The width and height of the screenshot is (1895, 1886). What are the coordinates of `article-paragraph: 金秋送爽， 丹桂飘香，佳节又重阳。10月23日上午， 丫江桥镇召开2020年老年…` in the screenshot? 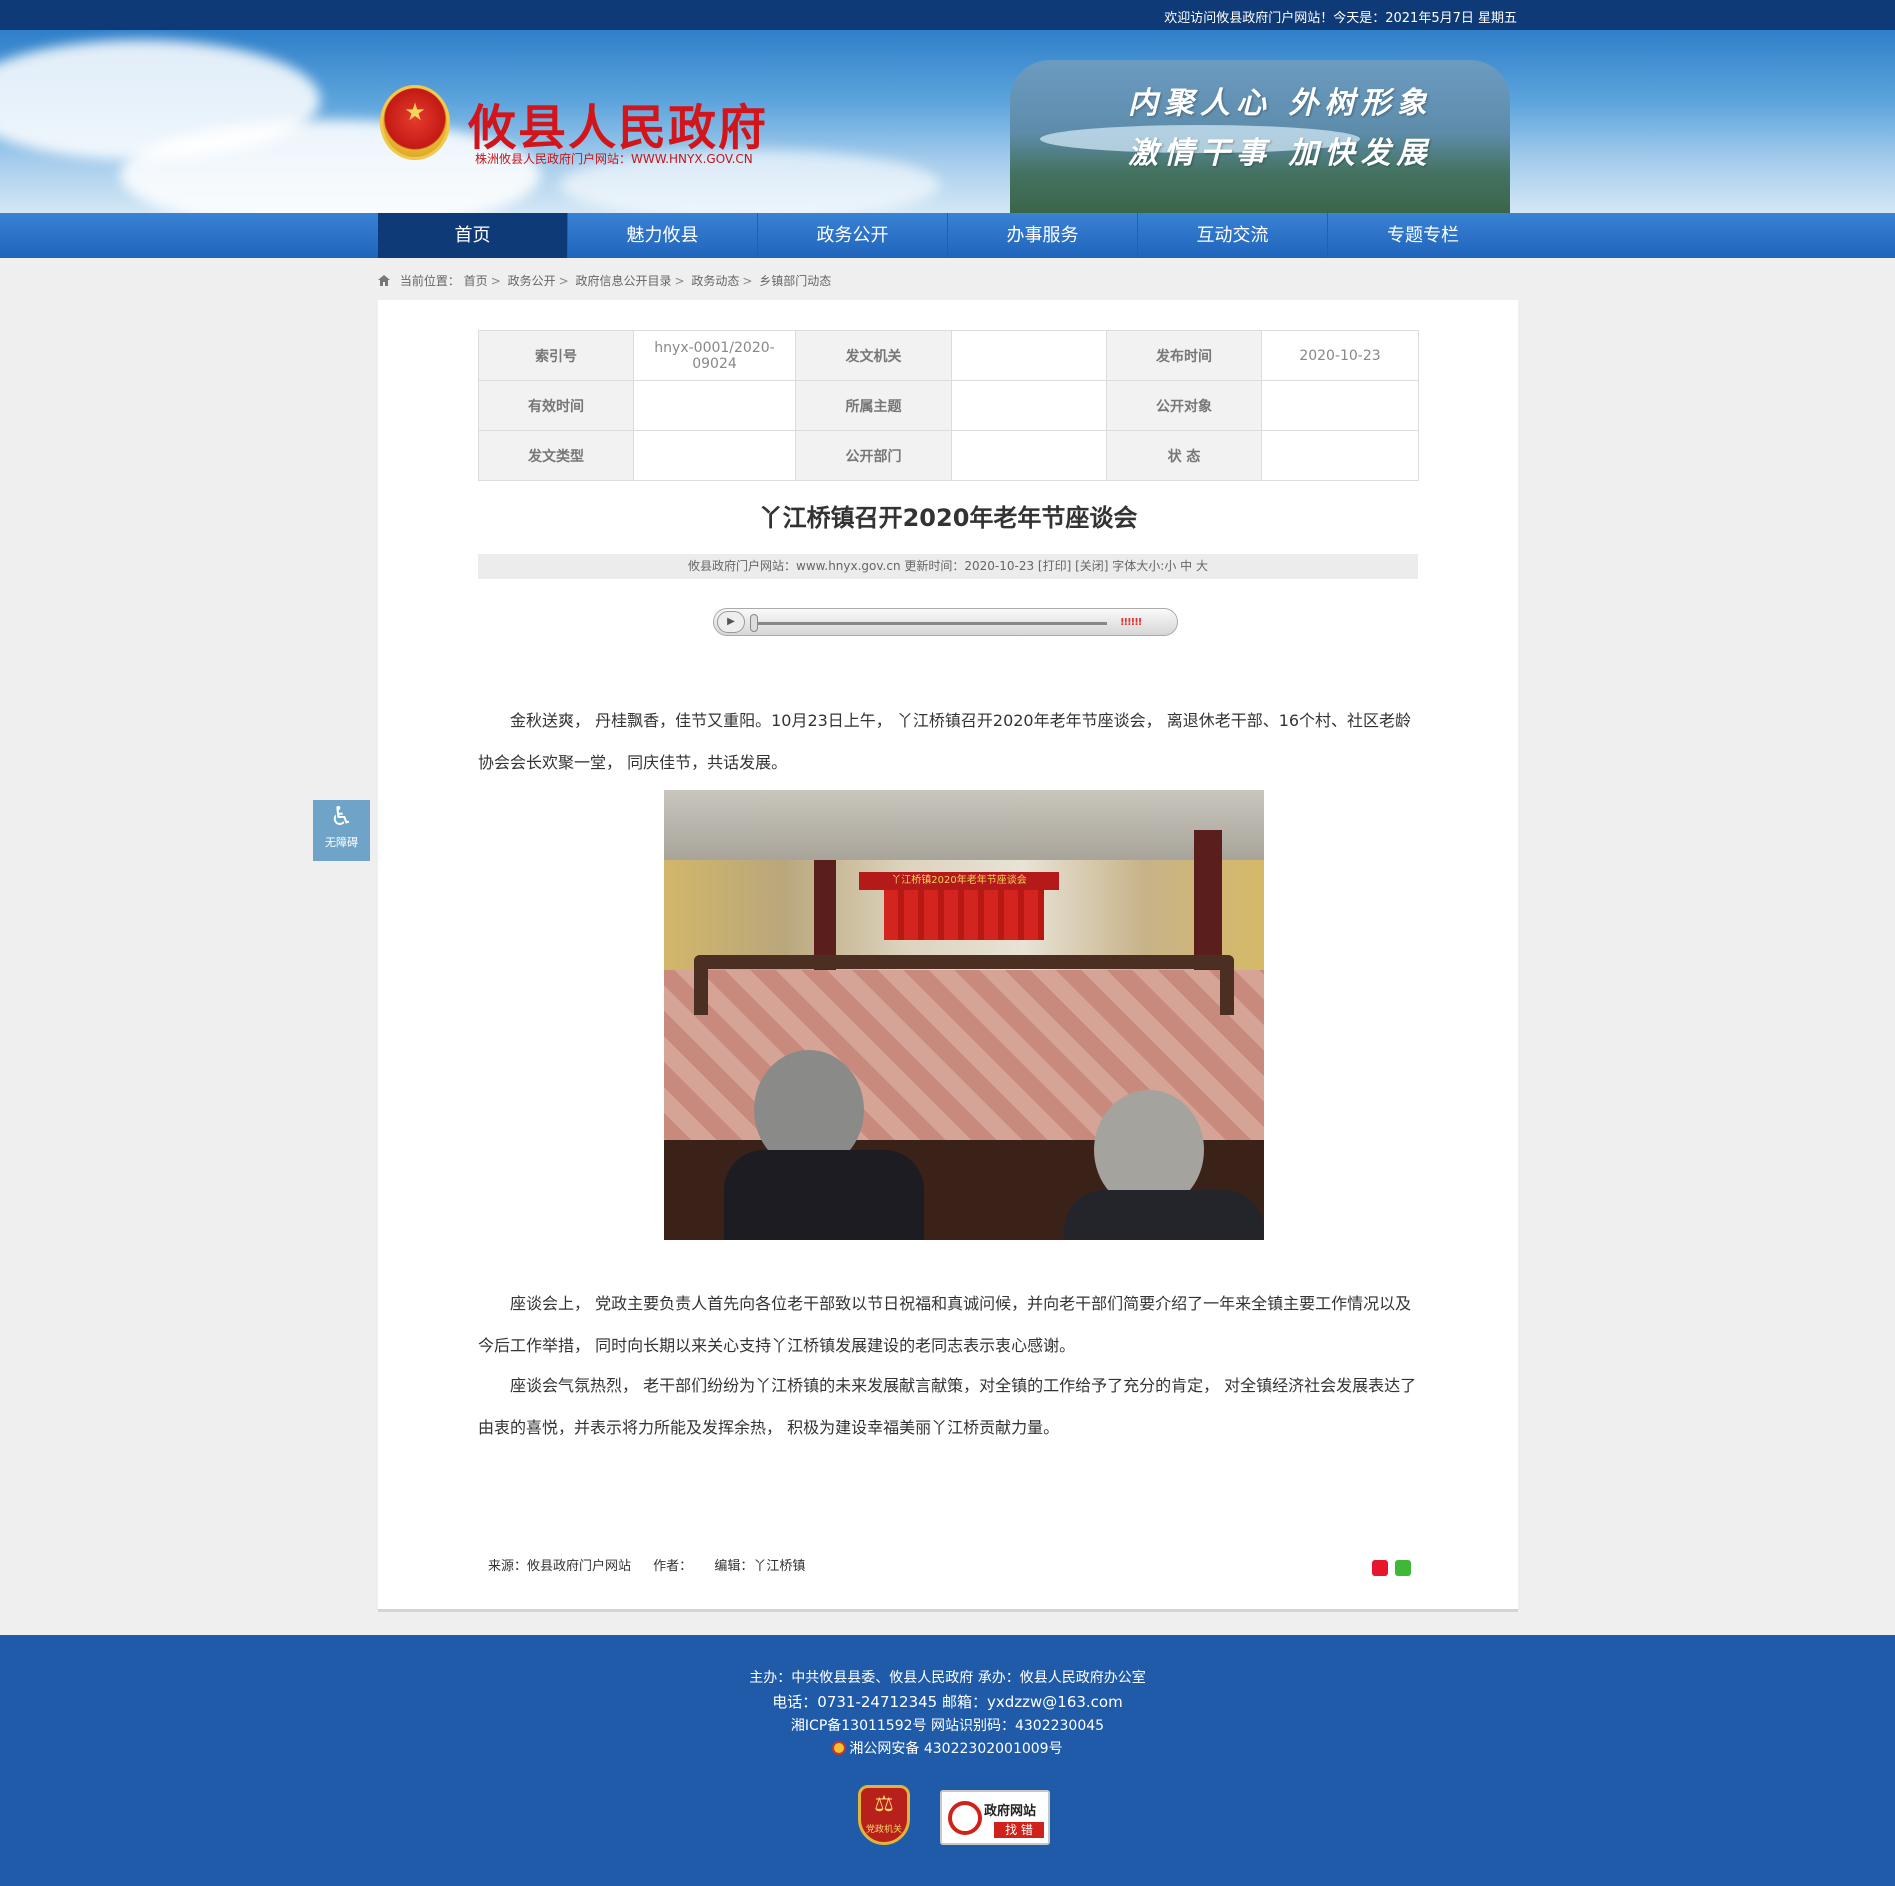 It's located at (945, 741).